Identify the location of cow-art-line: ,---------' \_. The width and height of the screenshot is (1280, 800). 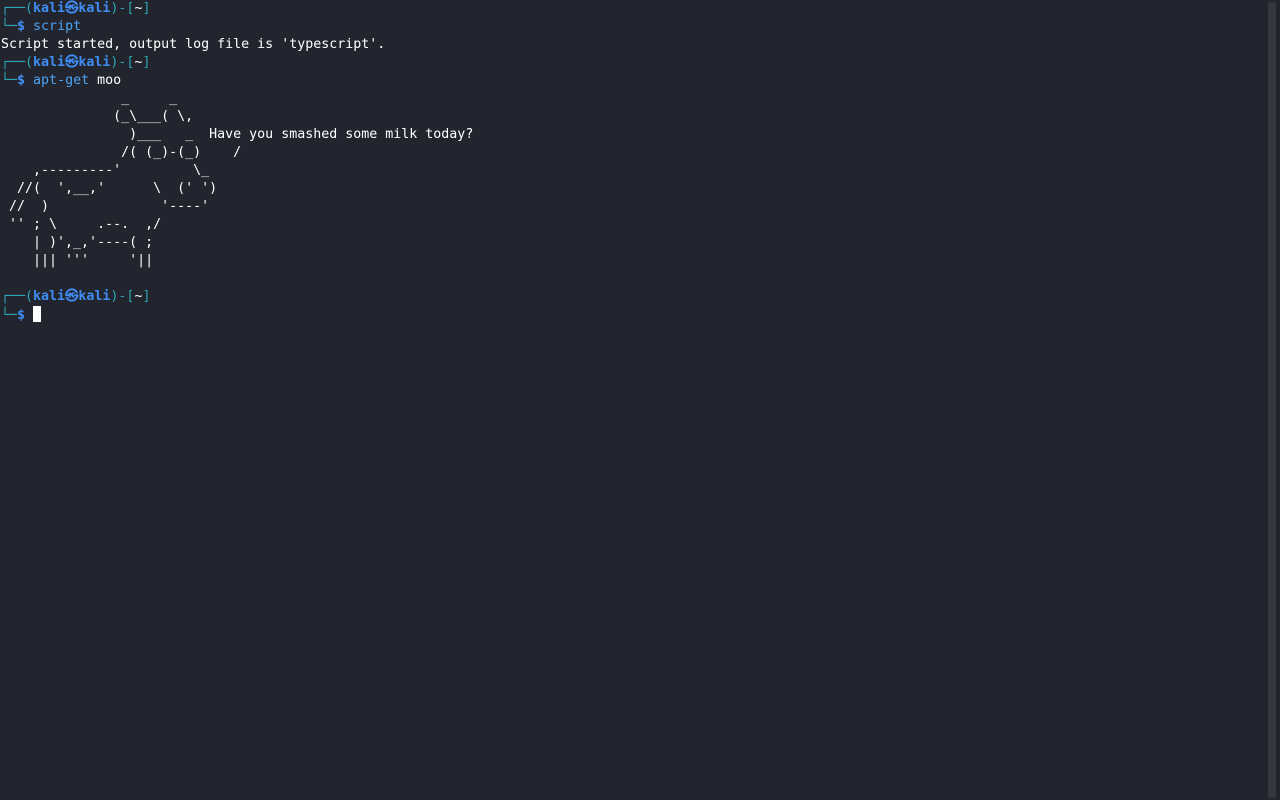
(105, 170).